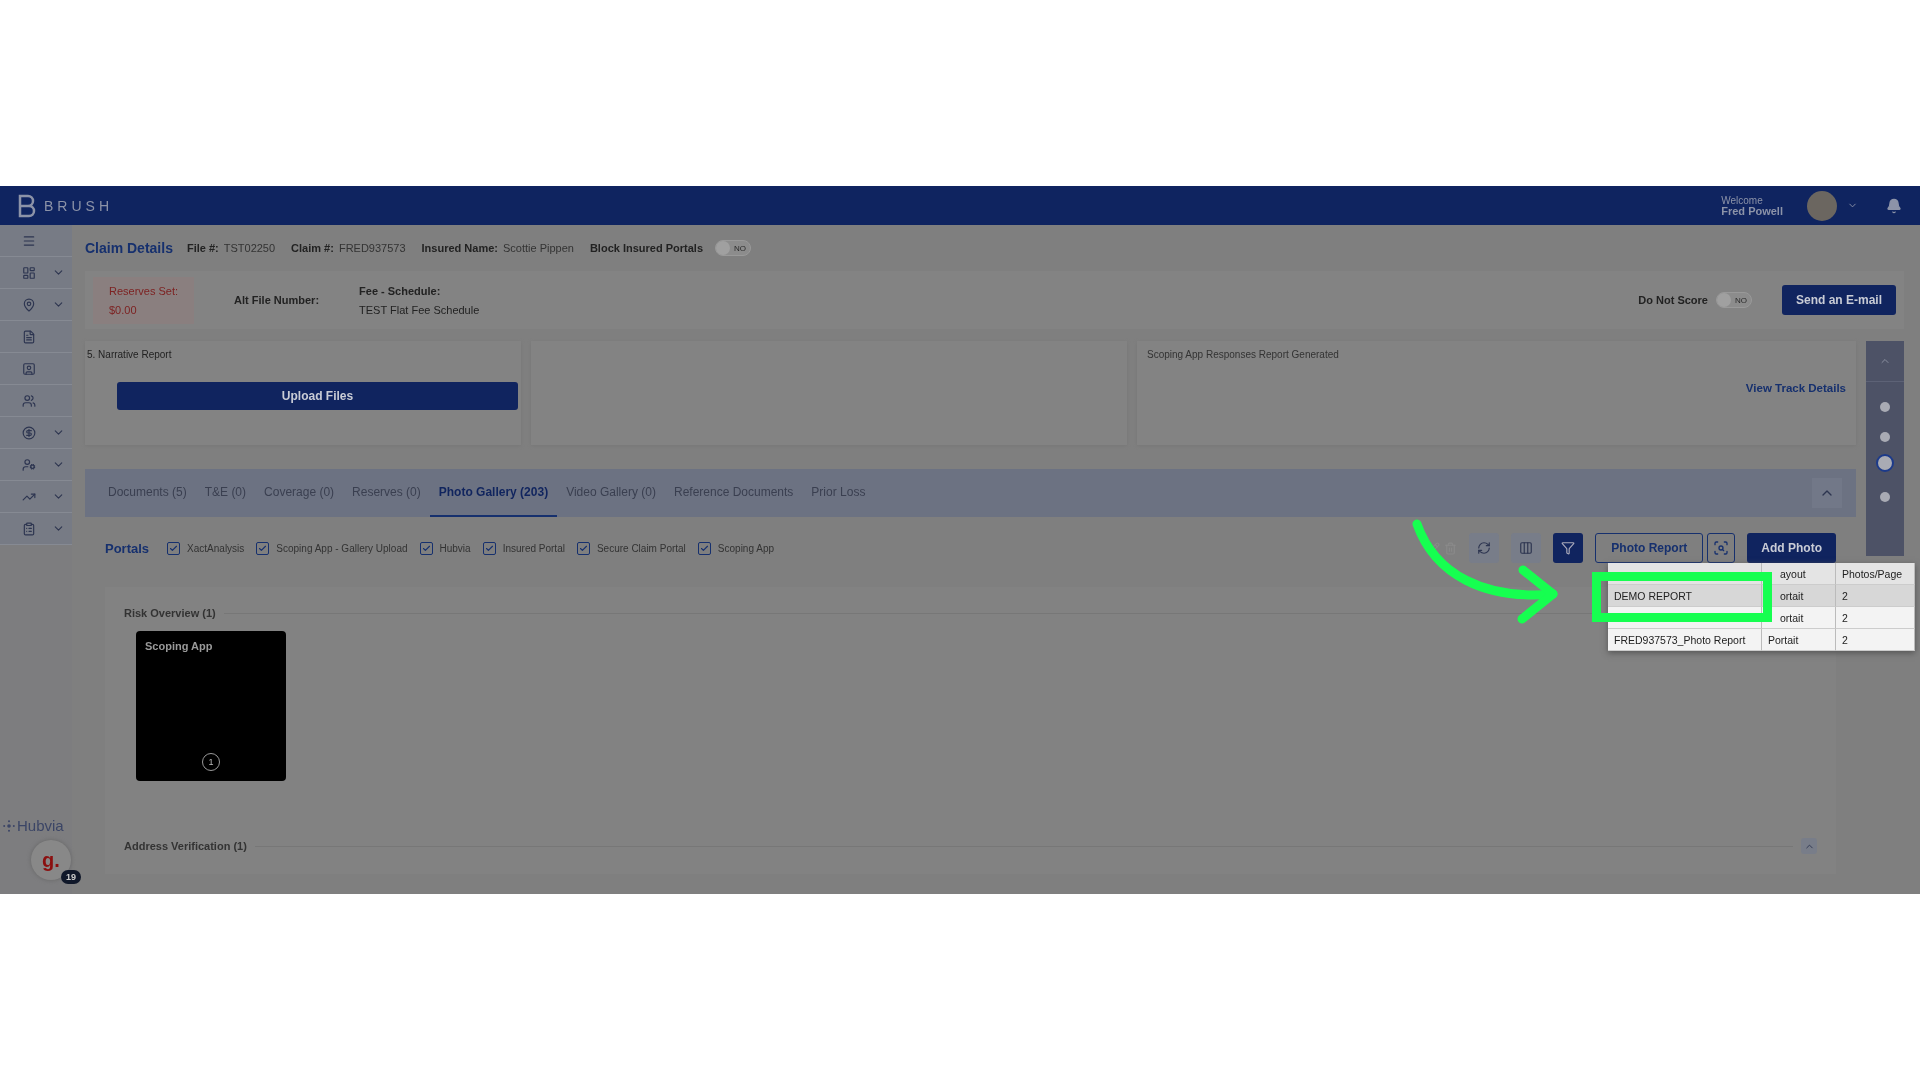 The image size is (1920, 1080). Describe the element at coordinates (29, 272) in the screenshot. I see `dashboard-icon` at that location.